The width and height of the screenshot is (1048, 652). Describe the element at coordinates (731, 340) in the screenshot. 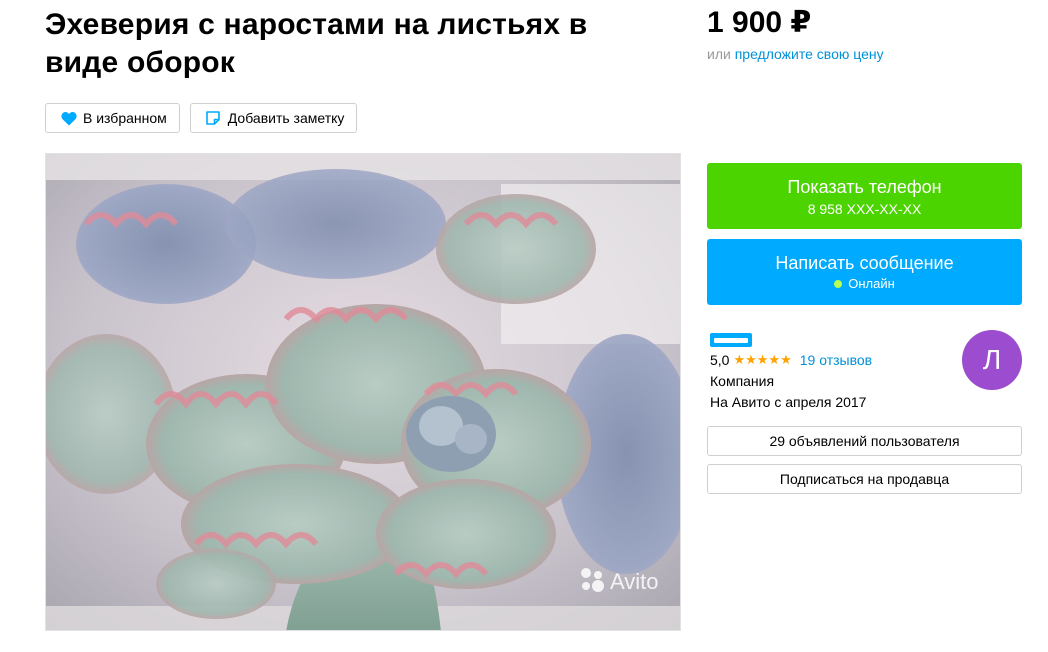

I see `seller-badge-icon` at that location.